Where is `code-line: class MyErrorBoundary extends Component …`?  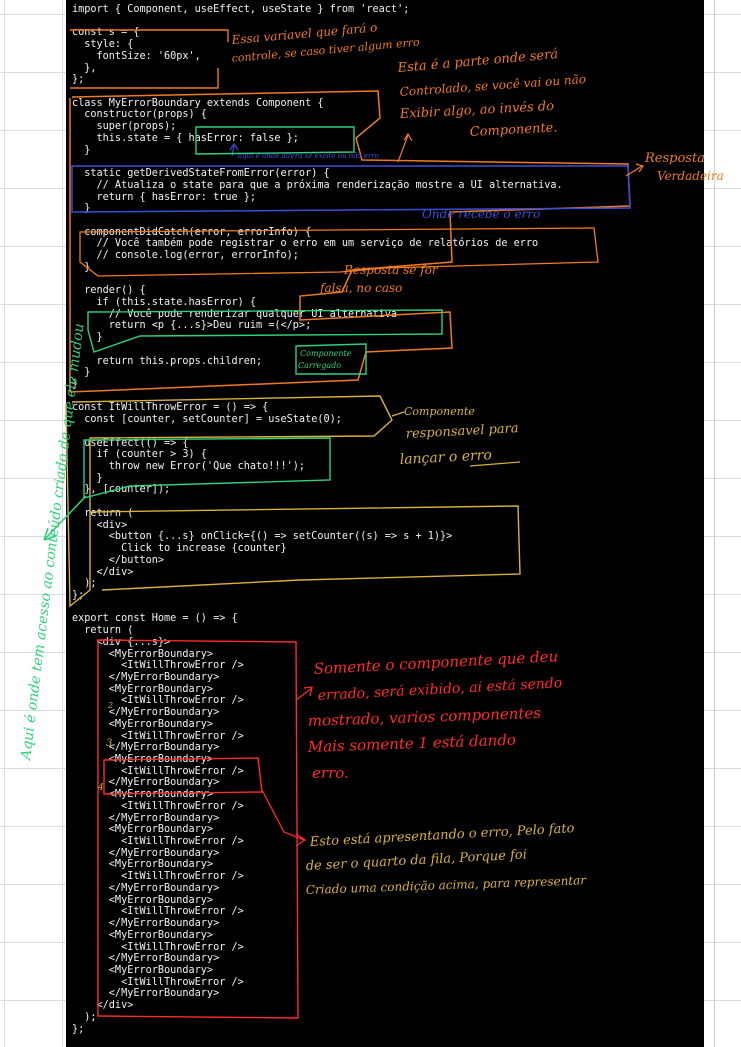 code-line: class MyErrorBoundary extends Component … is located at coordinates (198, 103).